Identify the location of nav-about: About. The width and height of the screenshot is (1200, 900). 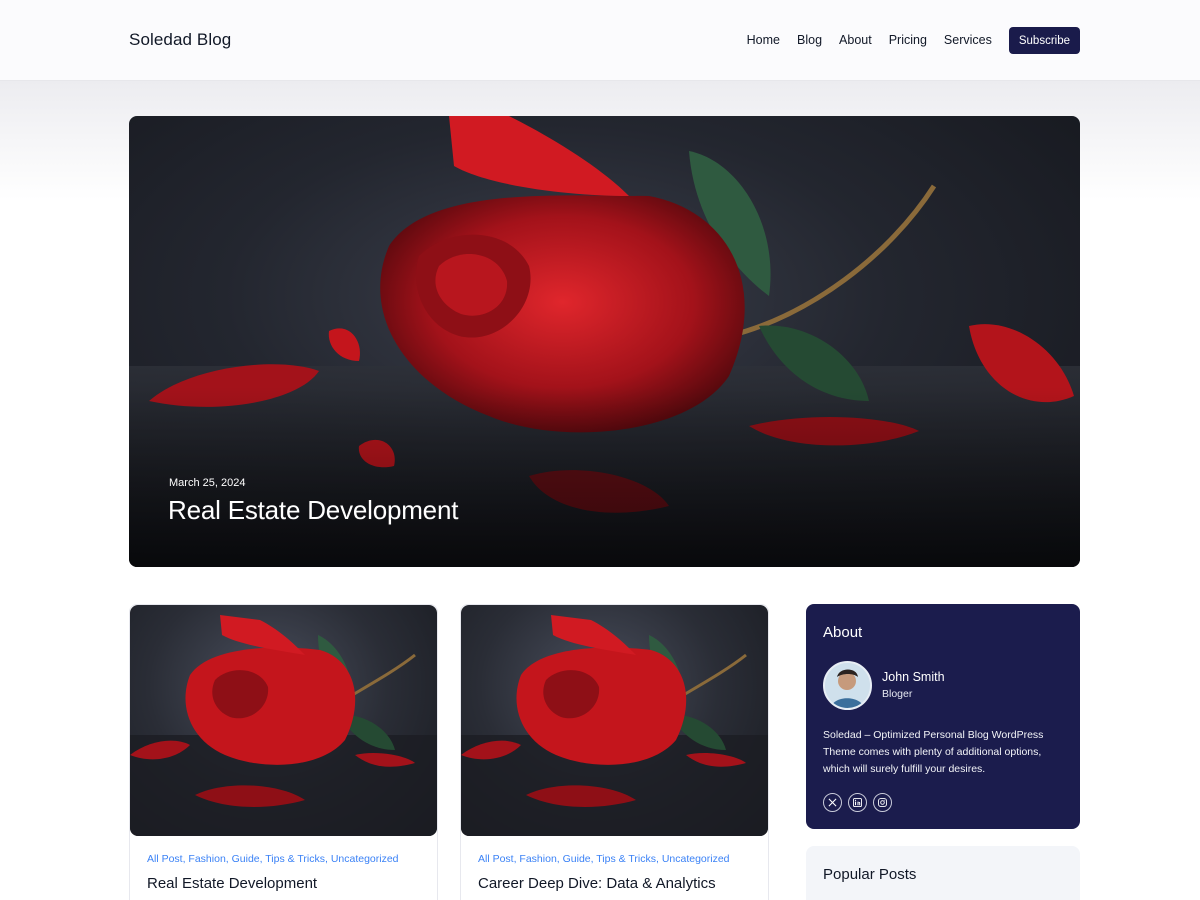
(855, 40).